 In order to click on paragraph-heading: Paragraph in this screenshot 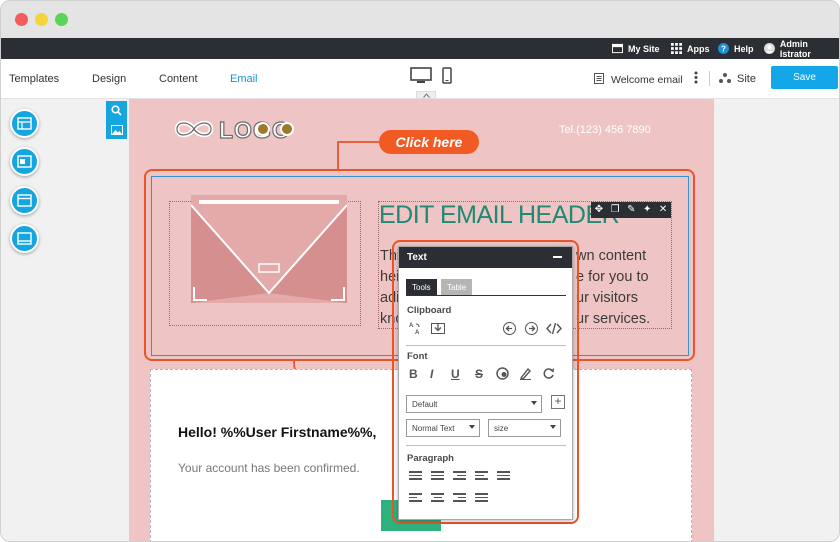, I will do `click(430, 458)`.